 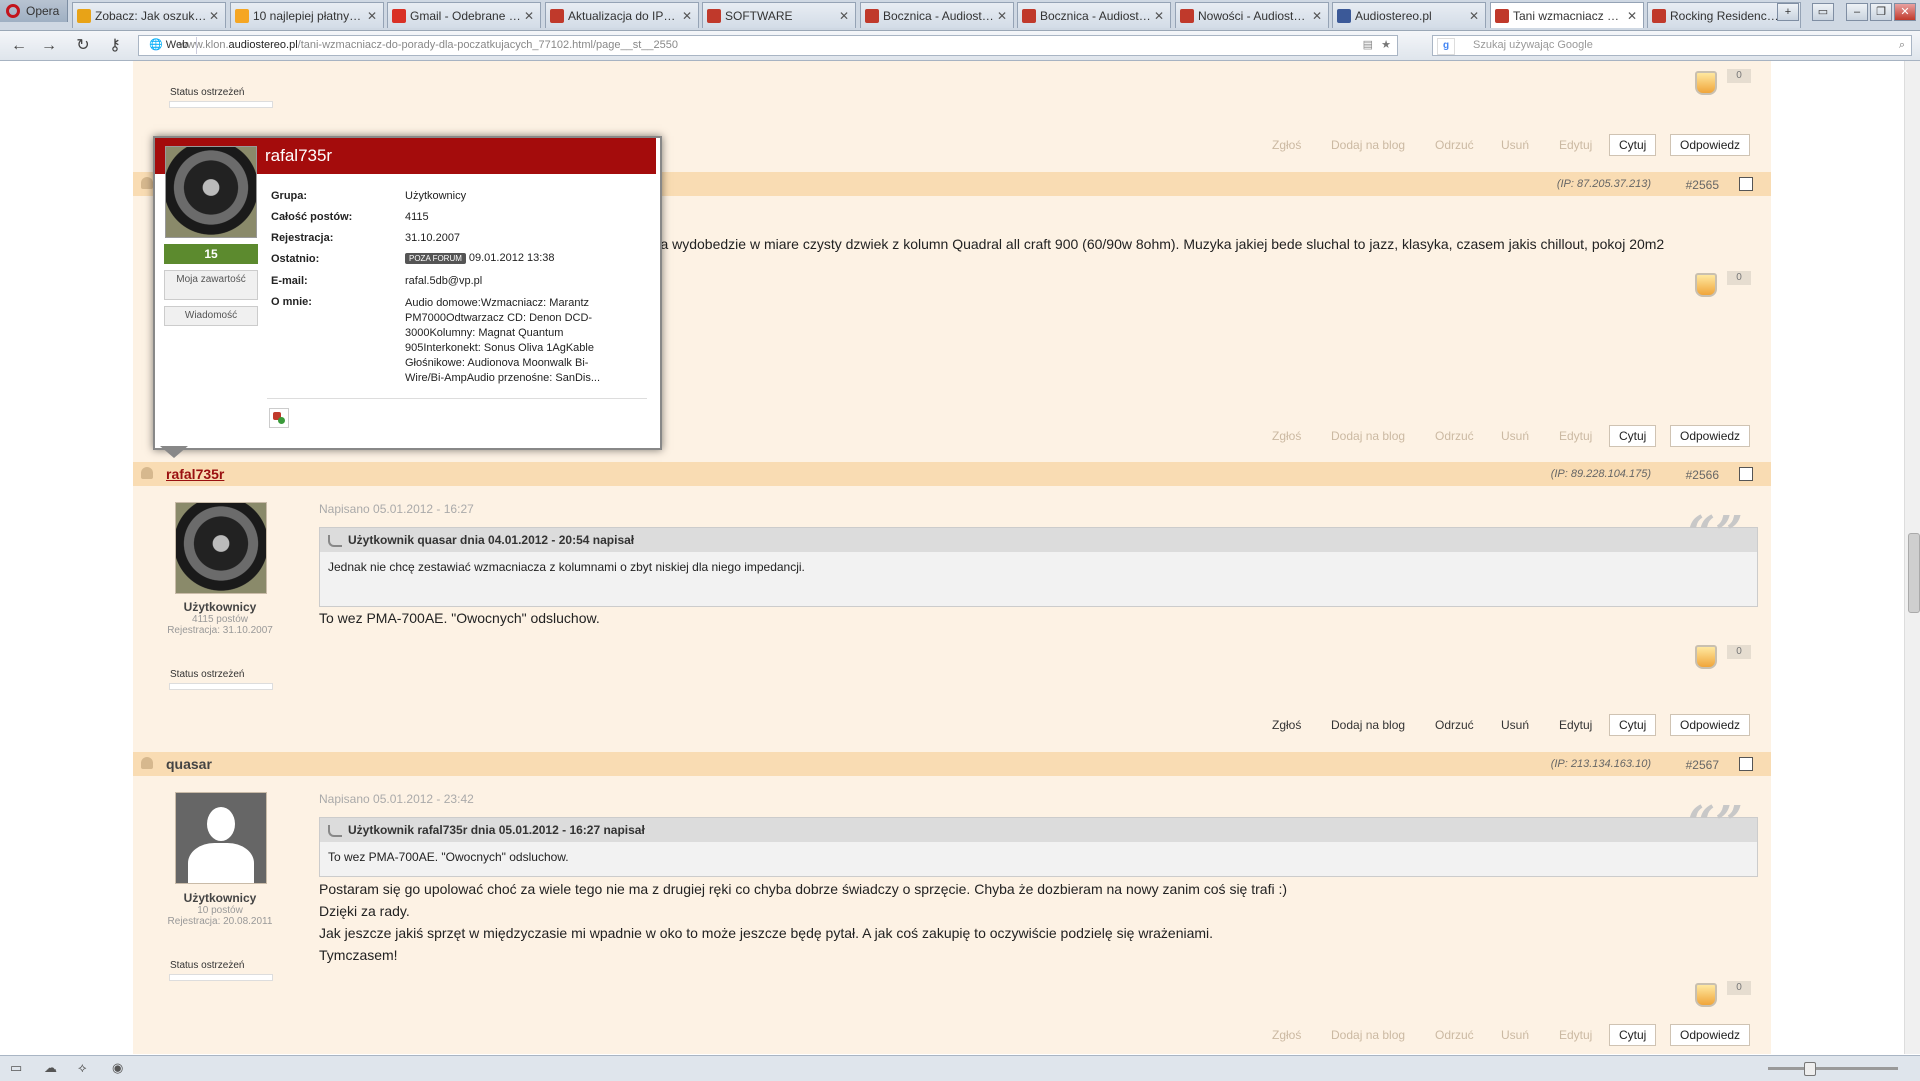 What do you see at coordinates (1810, 1069) in the screenshot?
I see `zoom-slider-handle` at bounding box center [1810, 1069].